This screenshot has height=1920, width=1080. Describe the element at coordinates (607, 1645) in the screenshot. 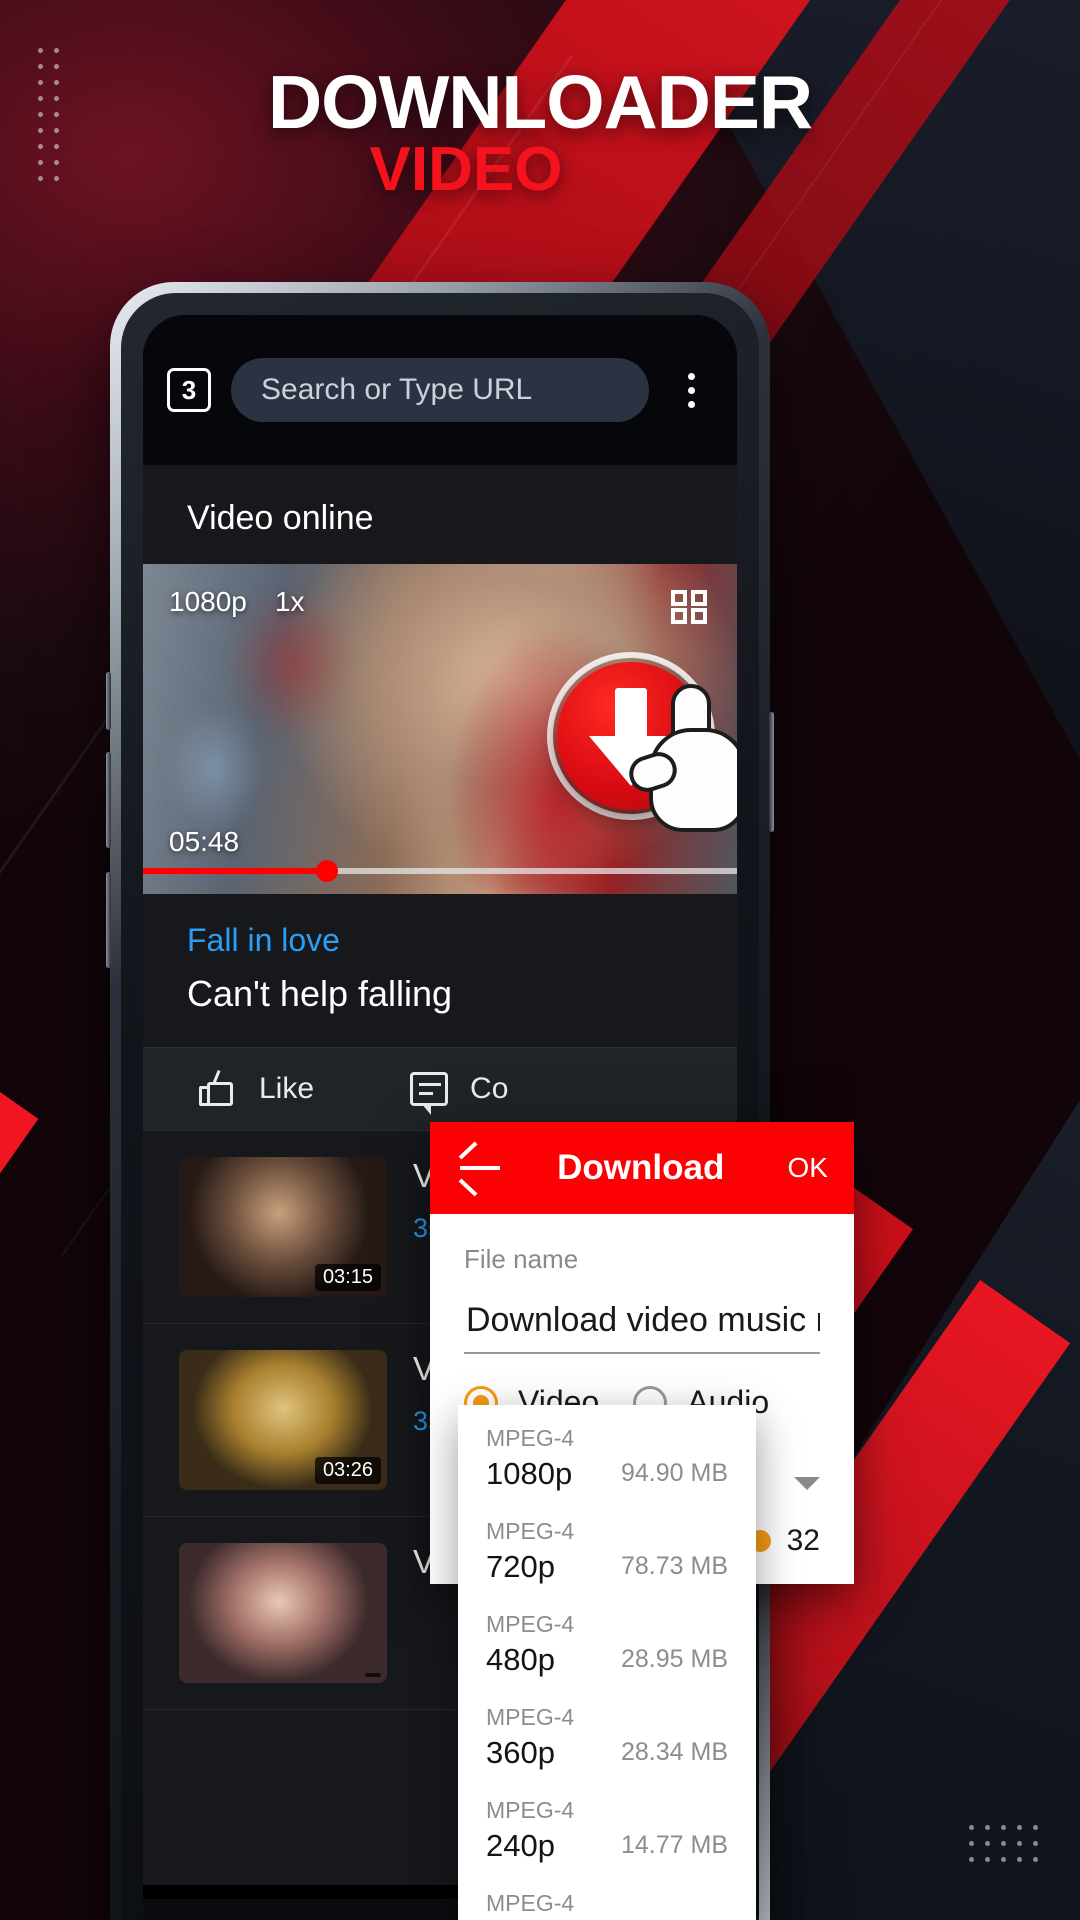

I see `quality-option: MPEG-4 480p 28.95 MB` at that location.